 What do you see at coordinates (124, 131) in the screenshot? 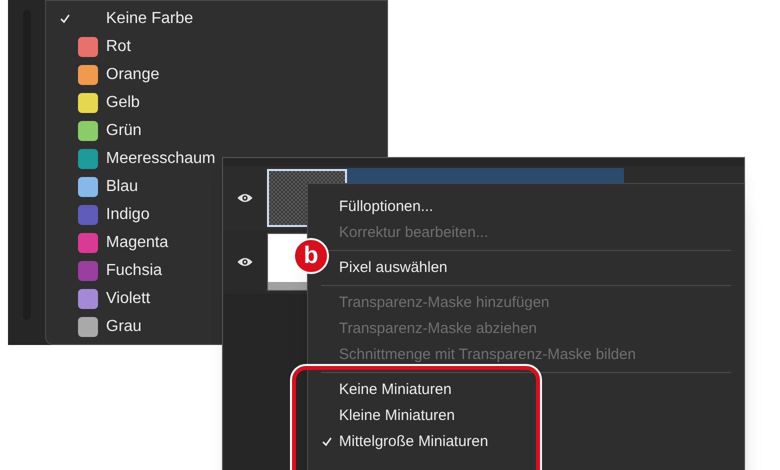
I see `color-label: Grün` at bounding box center [124, 131].